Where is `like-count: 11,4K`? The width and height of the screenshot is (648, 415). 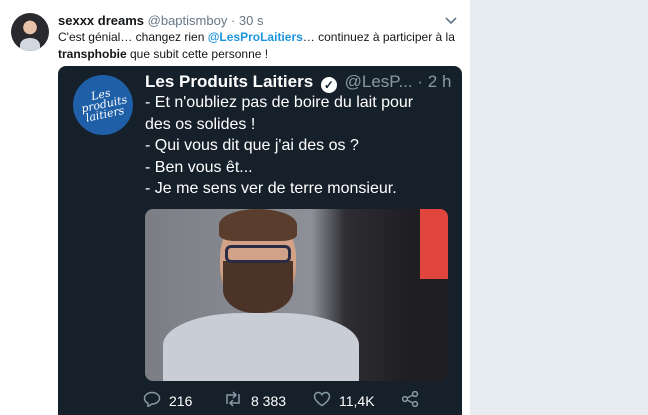
like-count: 11,4K is located at coordinates (357, 401).